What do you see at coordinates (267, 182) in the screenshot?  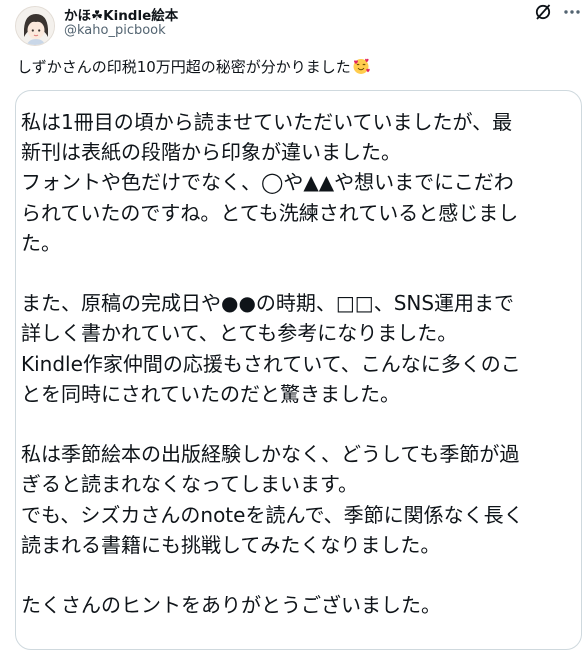 I see `quote-line: フォントや色だけでなく、◯や▲▲や想いまでにこだわ` at bounding box center [267, 182].